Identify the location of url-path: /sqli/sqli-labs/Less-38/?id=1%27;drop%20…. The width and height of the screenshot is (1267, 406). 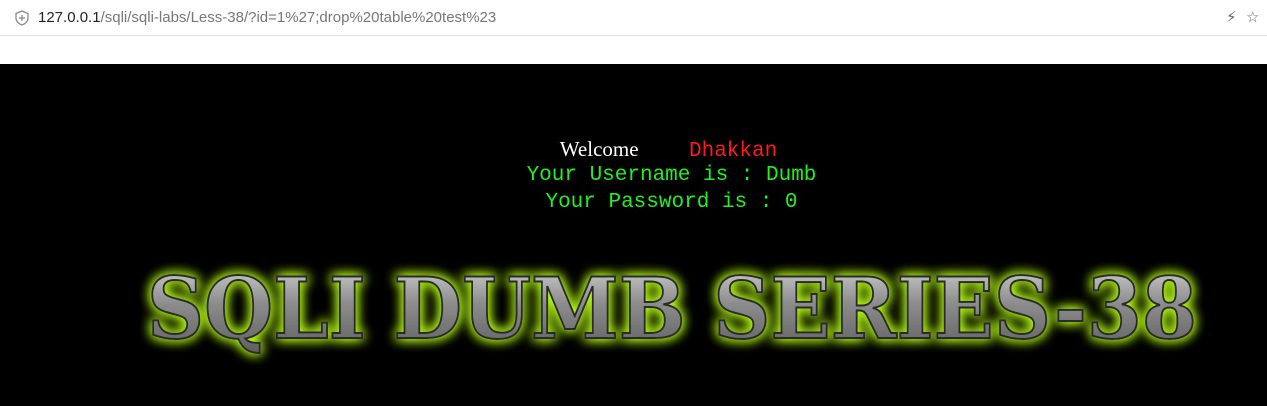
(298, 17).